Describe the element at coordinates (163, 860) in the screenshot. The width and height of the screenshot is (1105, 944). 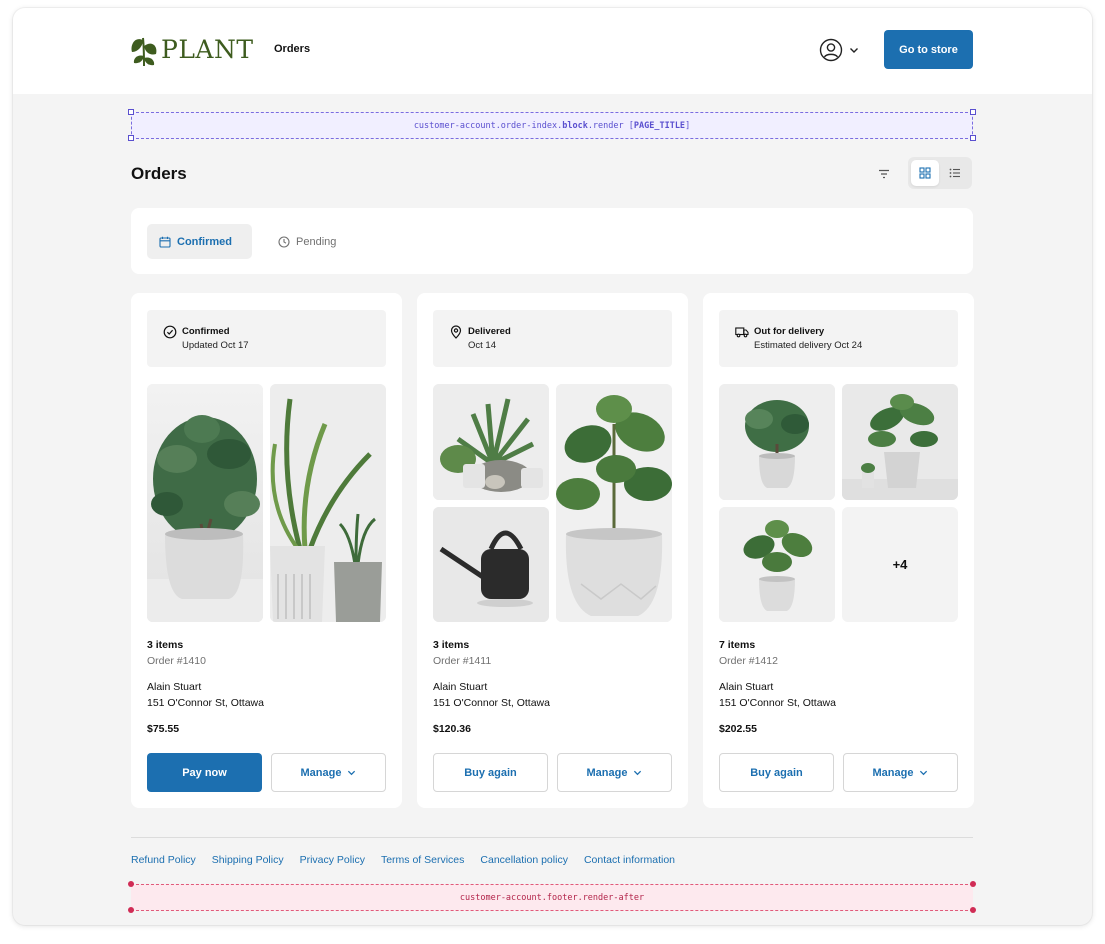
I see `footer-link-refund-policy: Refund Policy` at that location.